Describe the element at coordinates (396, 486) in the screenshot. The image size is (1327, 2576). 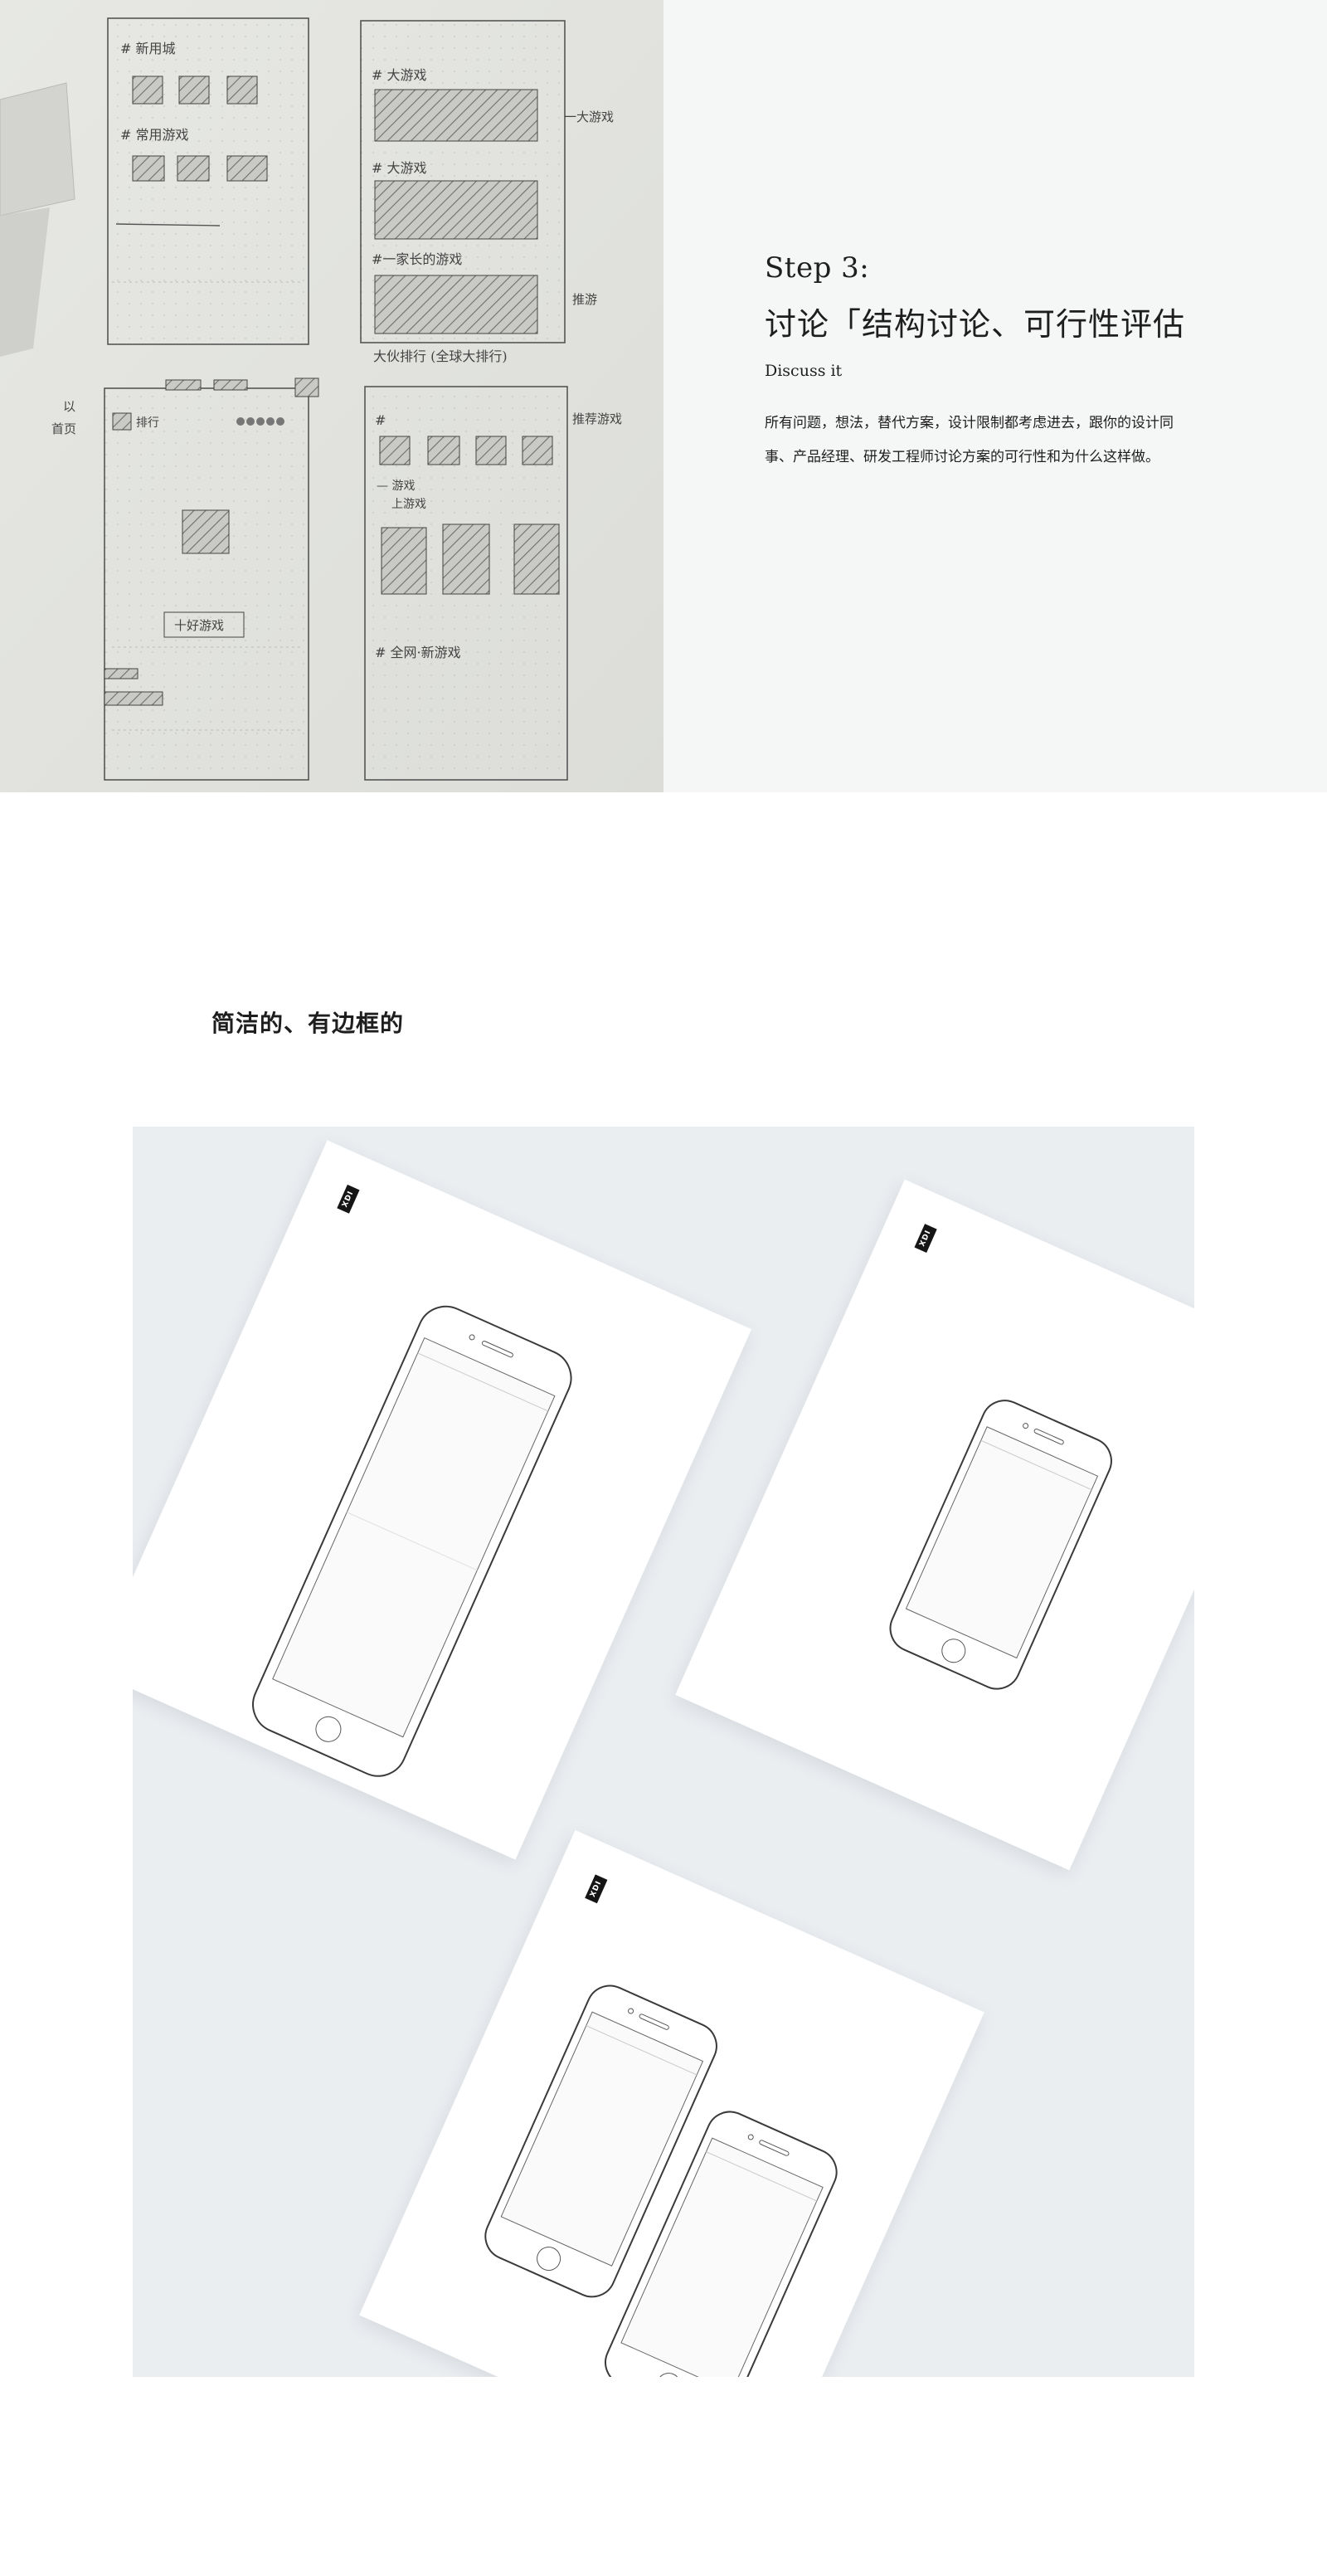
I see `svg-text: — 游戏` at that location.